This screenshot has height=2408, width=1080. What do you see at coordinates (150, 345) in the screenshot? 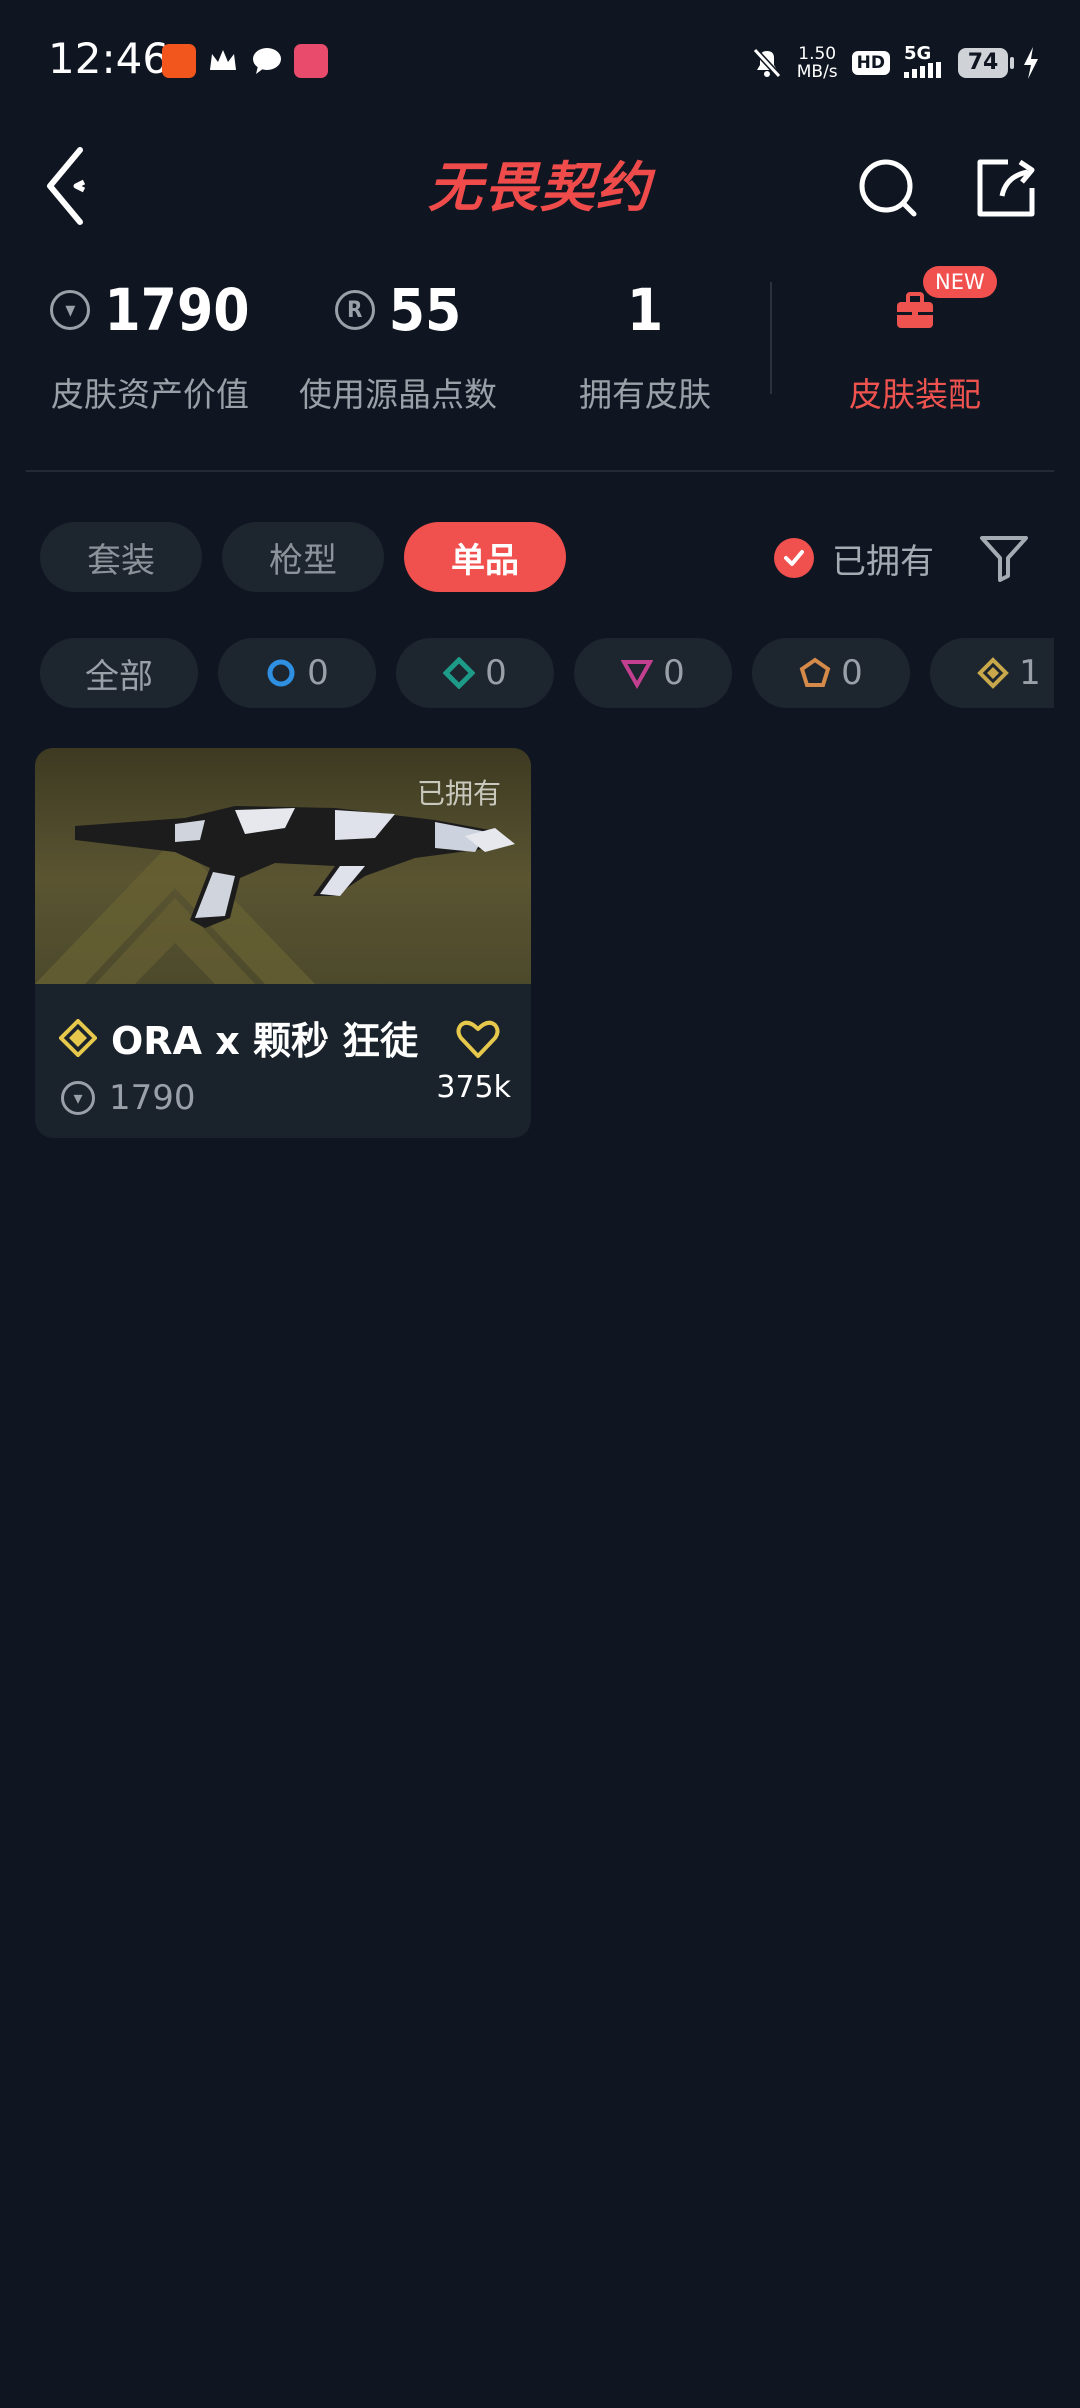
I see `stat-skin-value: ▾ 1790 皮肤资产价值` at bounding box center [150, 345].